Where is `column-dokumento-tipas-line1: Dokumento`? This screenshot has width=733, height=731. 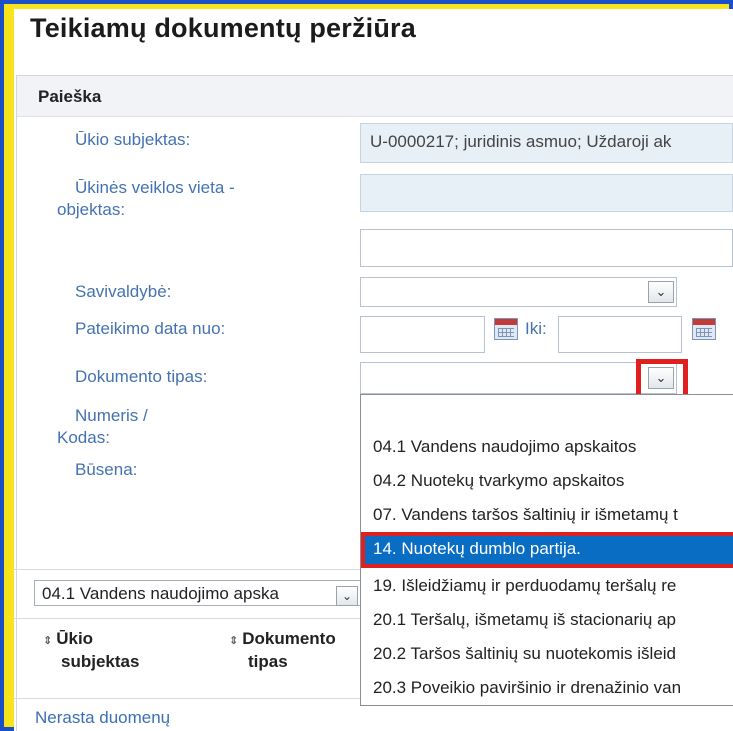 column-dokumento-tipas-line1: Dokumento is located at coordinates (289, 638).